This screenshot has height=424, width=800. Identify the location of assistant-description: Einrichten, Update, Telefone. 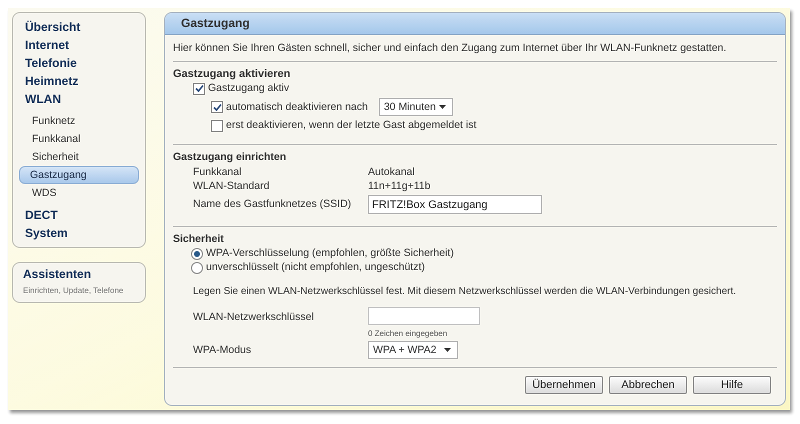
(73, 291).